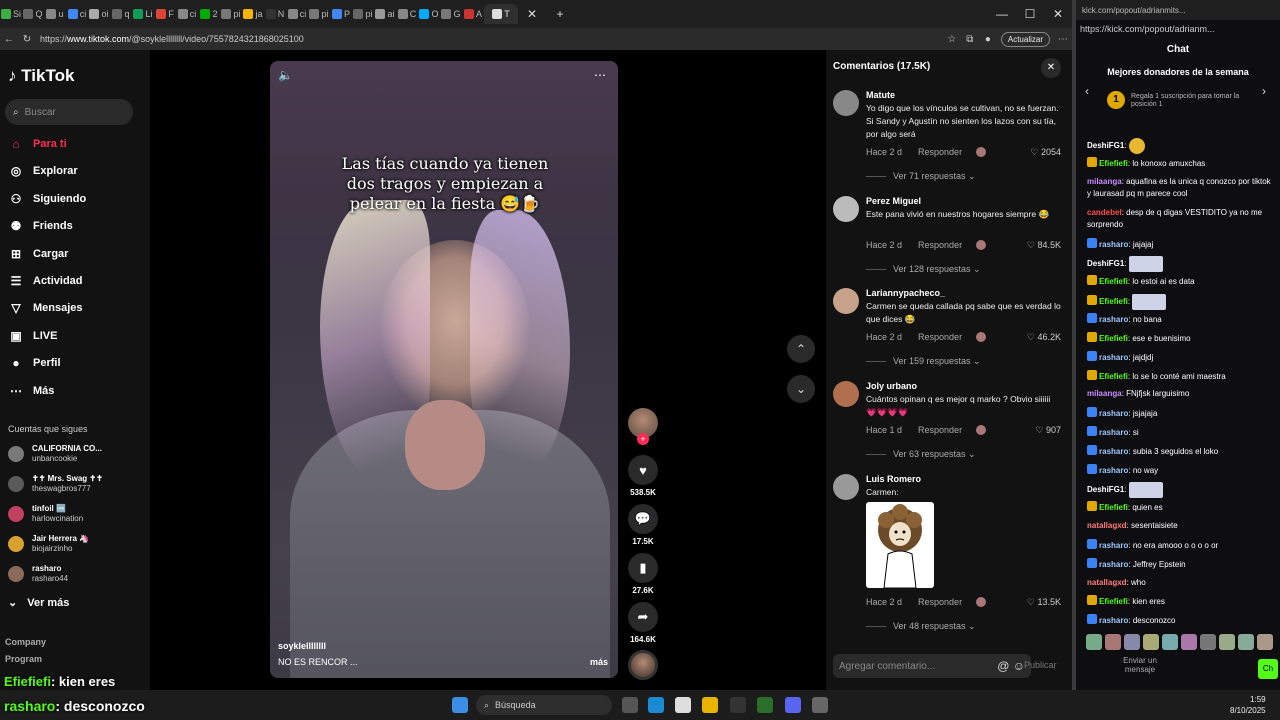 The image size is (1280, 720). Describe the element at coordinates (801, 349) in the screenshot. I see `previous-video-button: ⌃` at that location.